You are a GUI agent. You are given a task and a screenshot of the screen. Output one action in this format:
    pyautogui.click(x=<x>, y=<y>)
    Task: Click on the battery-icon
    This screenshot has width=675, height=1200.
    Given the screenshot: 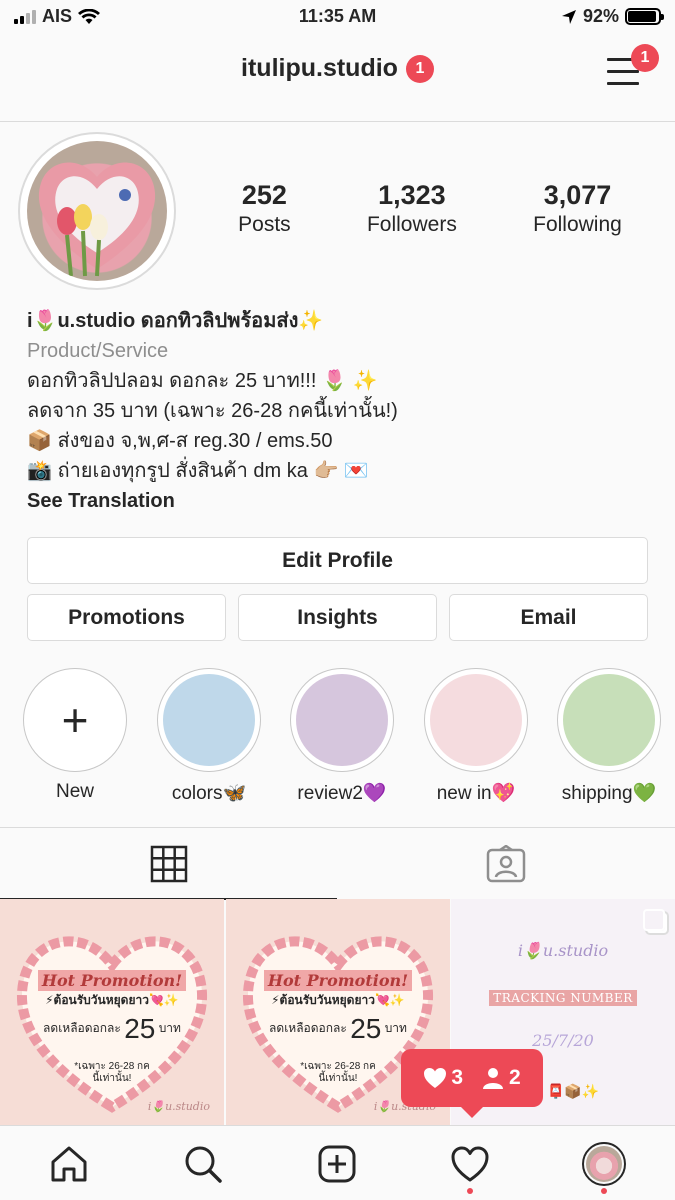 What is the action you would take?
    pyautogui.click(x=644, y=16)
    